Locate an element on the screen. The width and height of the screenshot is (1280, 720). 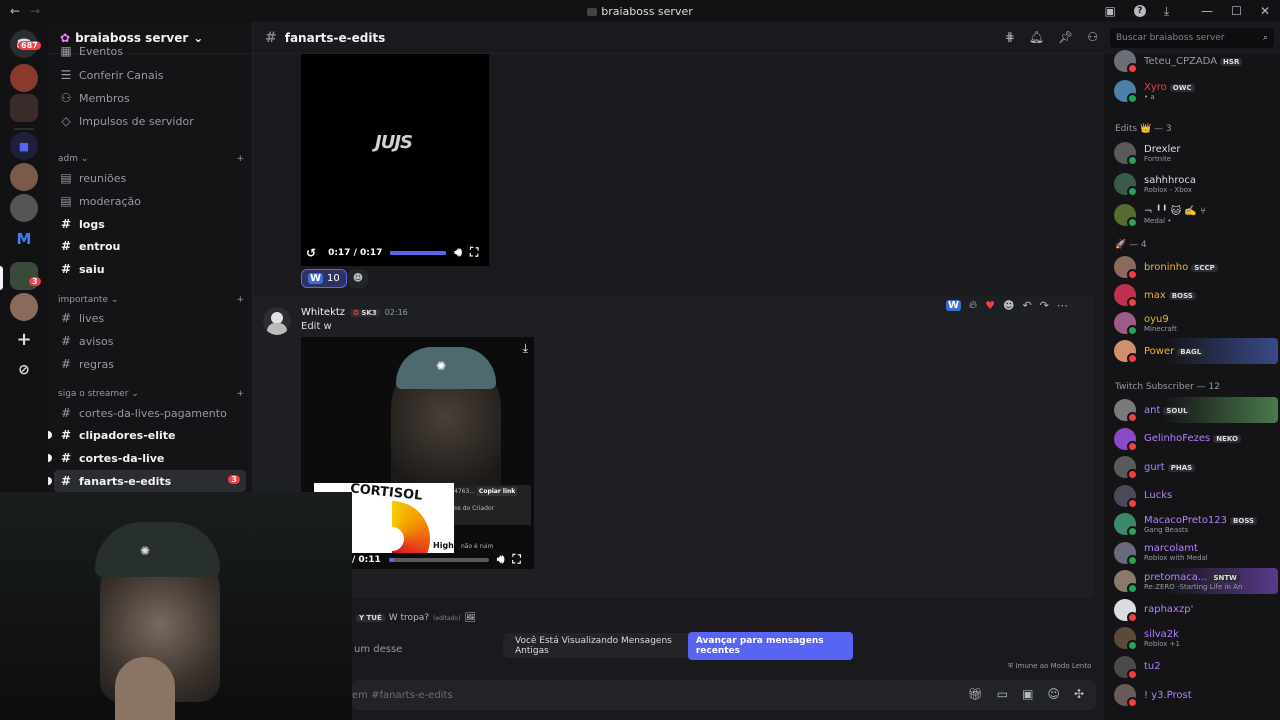
member-list-item: tu2 is located at coordinates (1196, 667).